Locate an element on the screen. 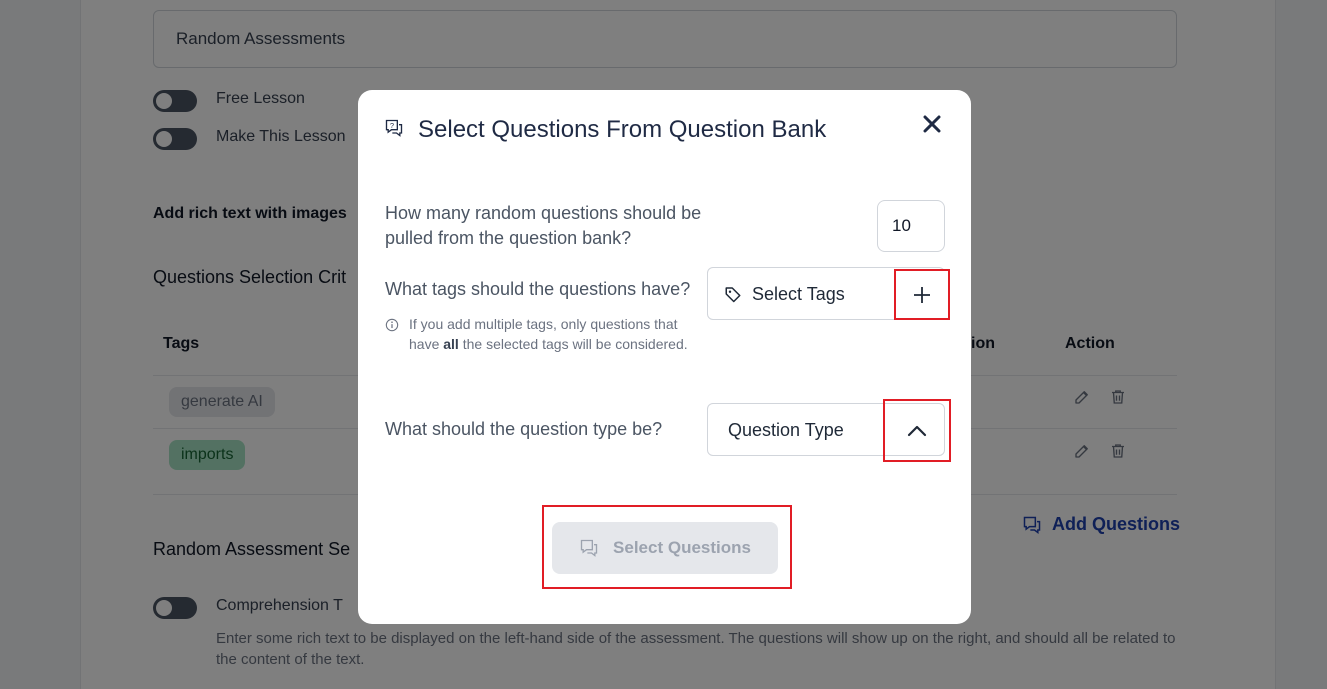 Image resolution: width=1327 pixels, height=689 pixels. select-questions-button: Select Questions is located at coordinates (665, 548).